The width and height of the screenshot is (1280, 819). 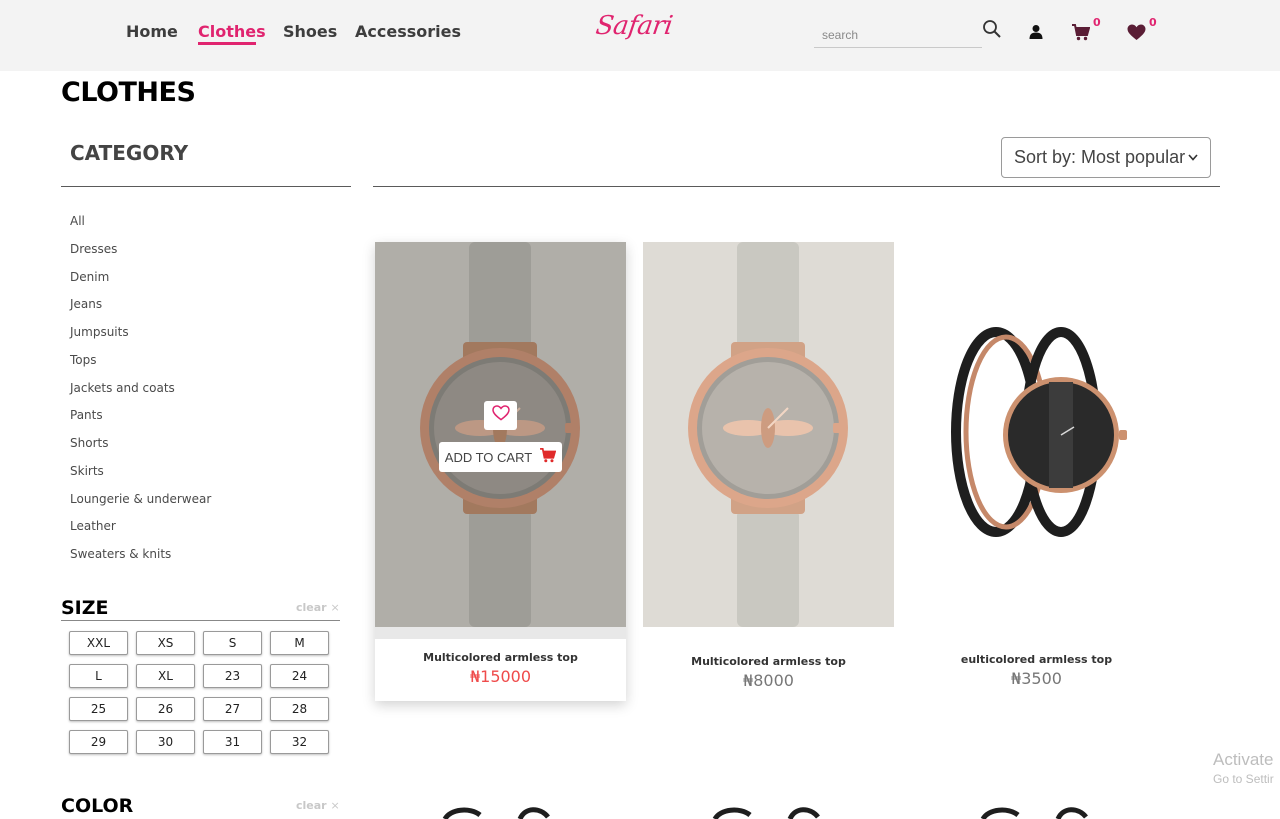 What do you see at coordinates (232, 31) in the screenshot?
I see `nav-clothes: Clothes` at bounding box center [232, 31].